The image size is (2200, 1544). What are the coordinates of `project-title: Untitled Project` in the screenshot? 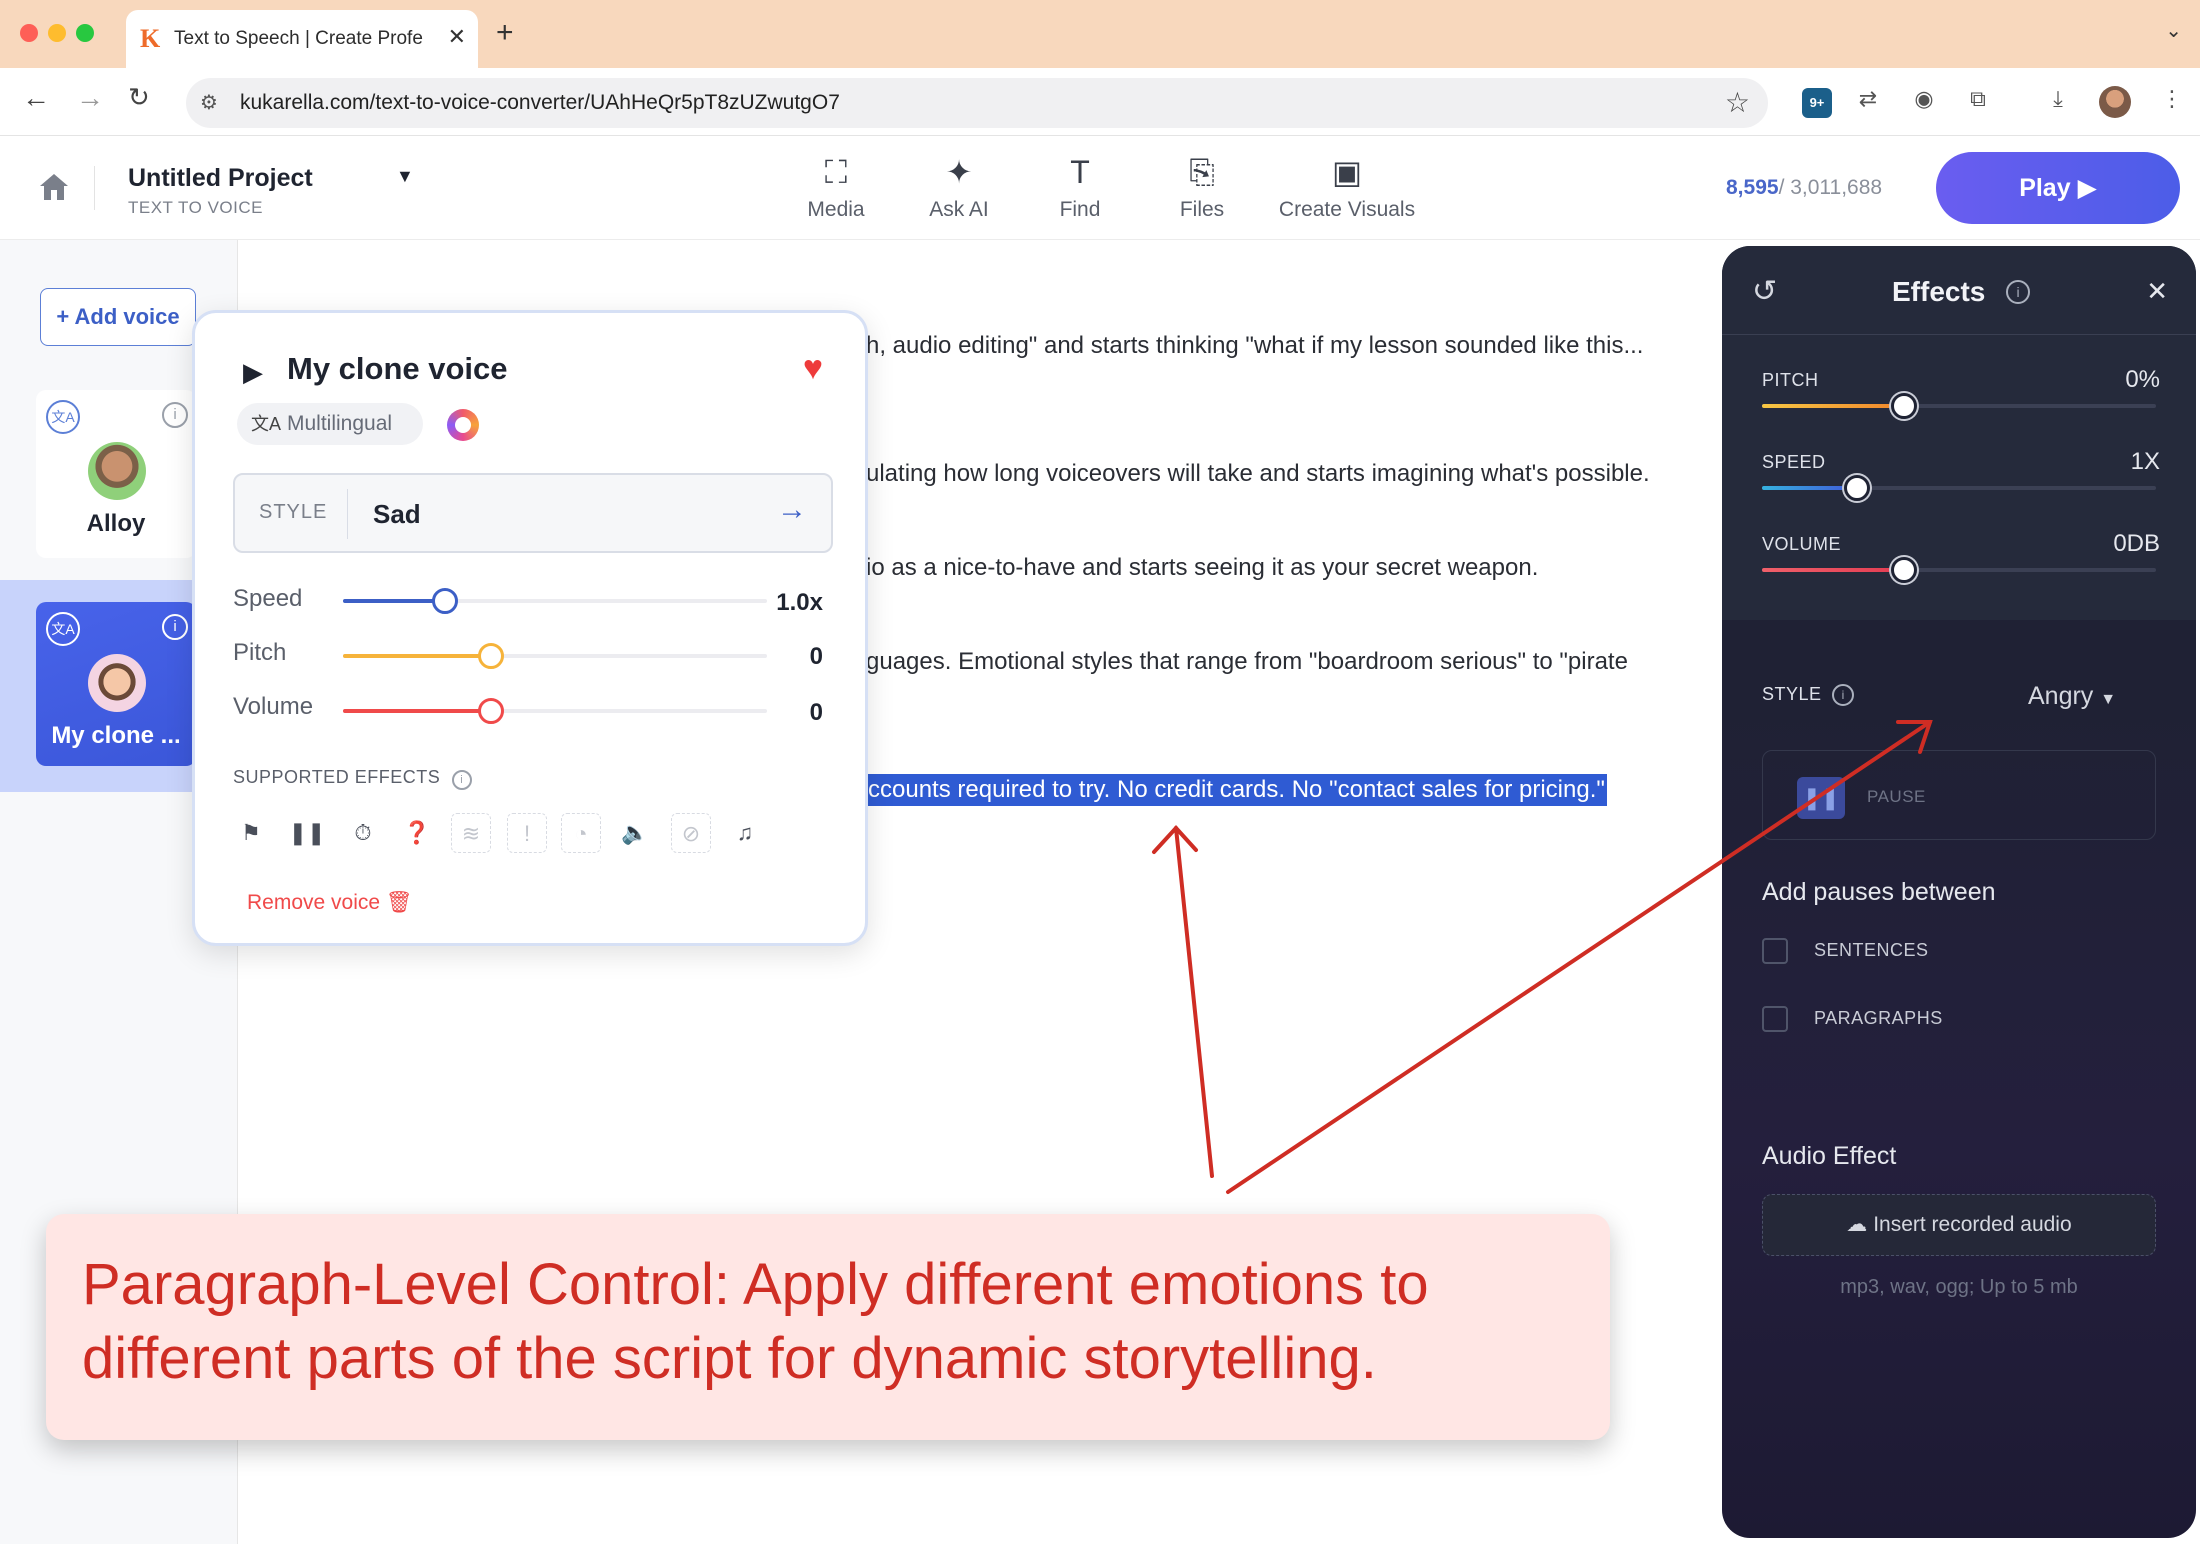 It's located at (220, 178).